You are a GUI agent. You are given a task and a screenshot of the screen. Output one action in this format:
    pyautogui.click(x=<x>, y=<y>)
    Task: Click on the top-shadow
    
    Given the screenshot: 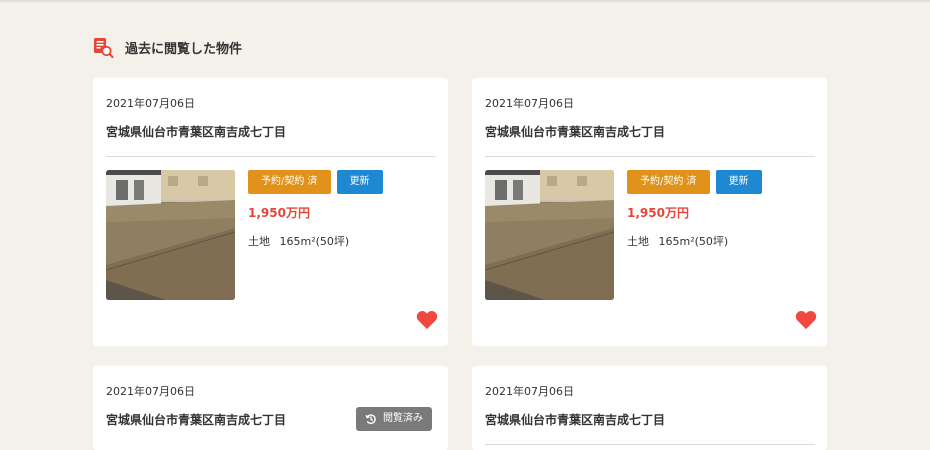 What is the action you would take?
    pyautogui.click(x=465, y=1)
    